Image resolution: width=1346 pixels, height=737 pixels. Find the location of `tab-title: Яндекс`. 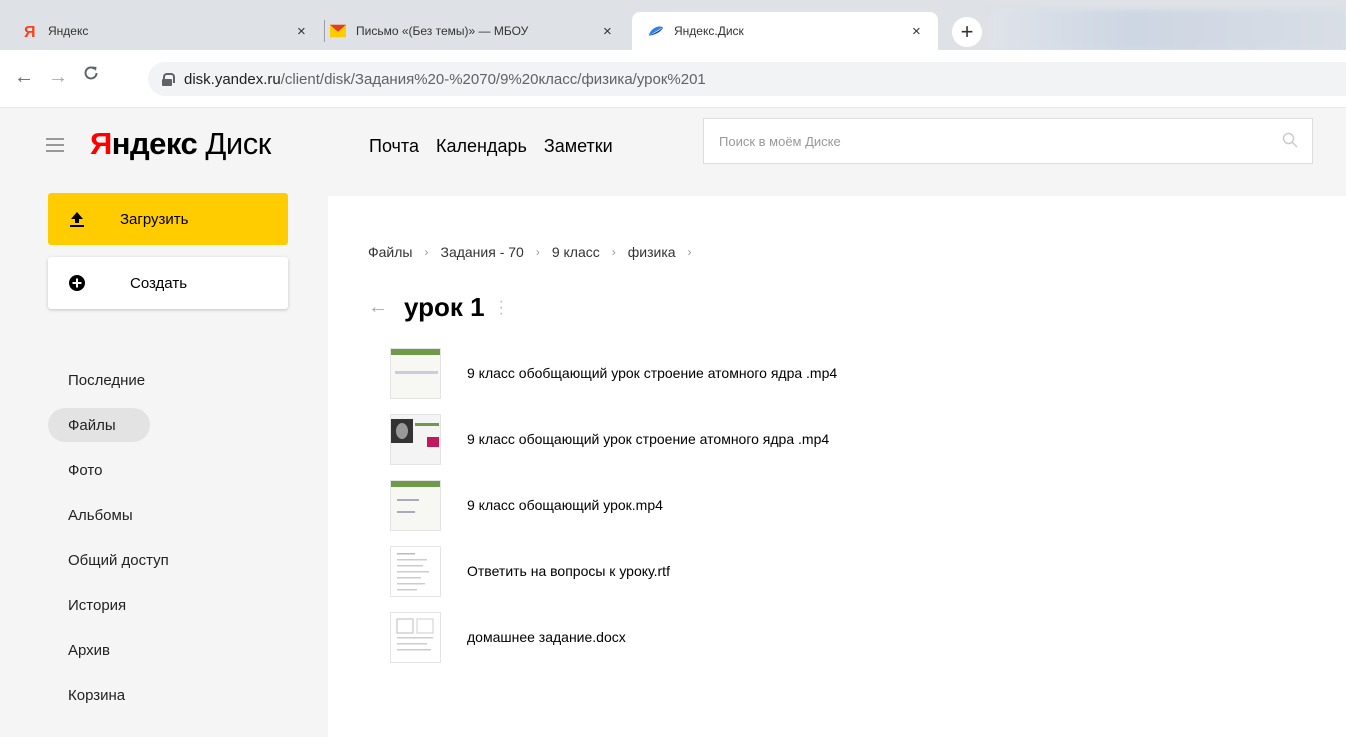

tab-title: Яндекс is located at coordinates (68, 31).